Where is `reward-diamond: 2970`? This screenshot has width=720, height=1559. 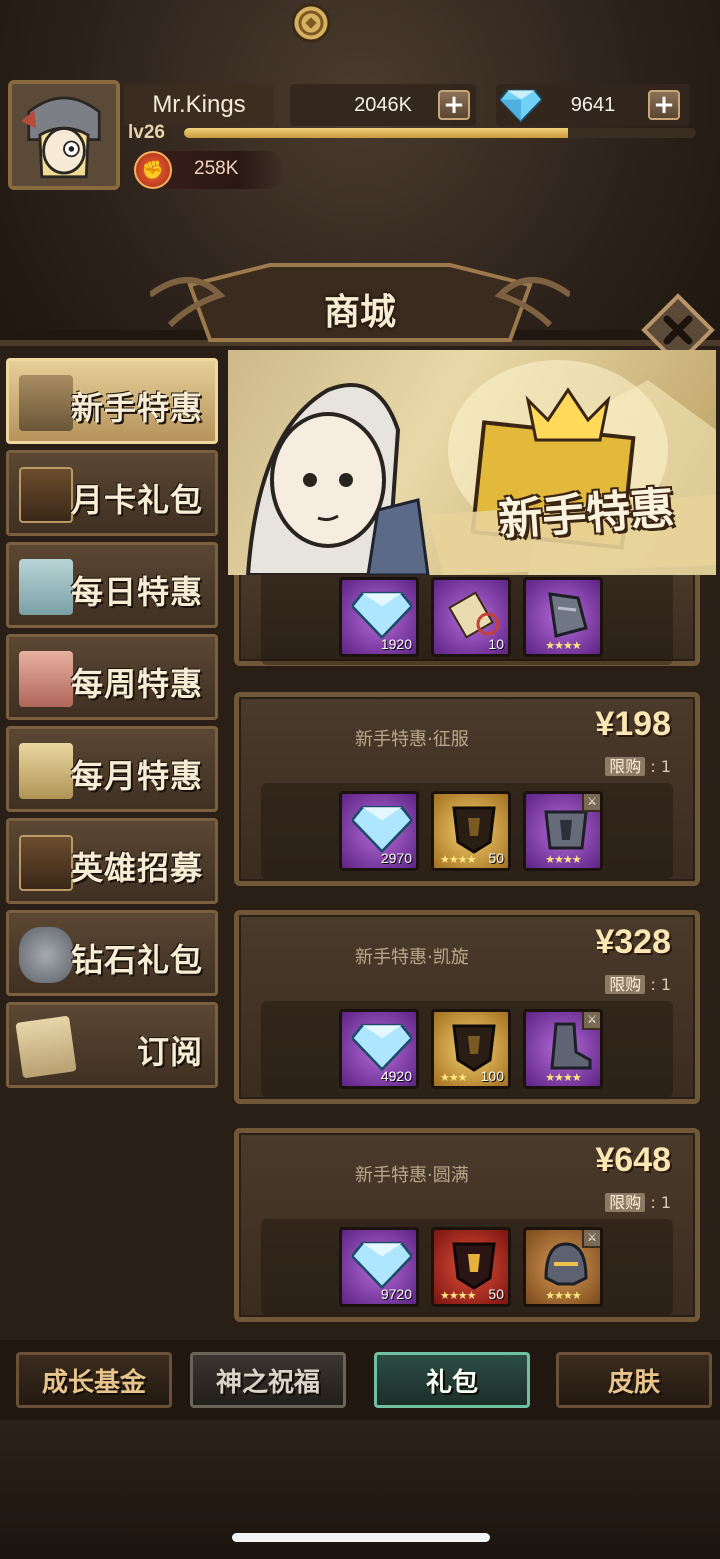 reward-diamond: 2970 is located at coordinates (379, 831).